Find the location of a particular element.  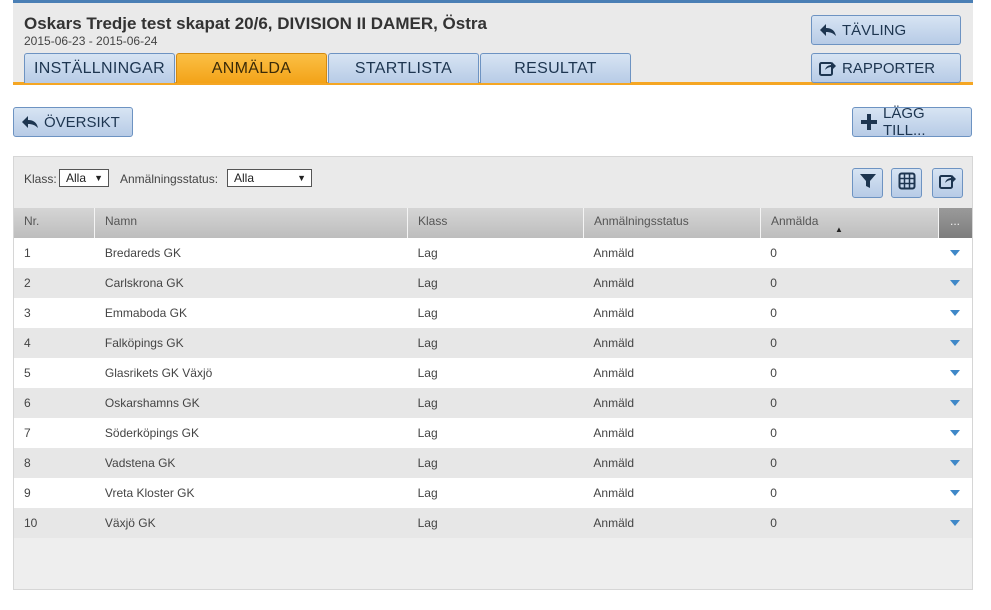

klass-filter-value: Alla is located at coordinates (76, 178).